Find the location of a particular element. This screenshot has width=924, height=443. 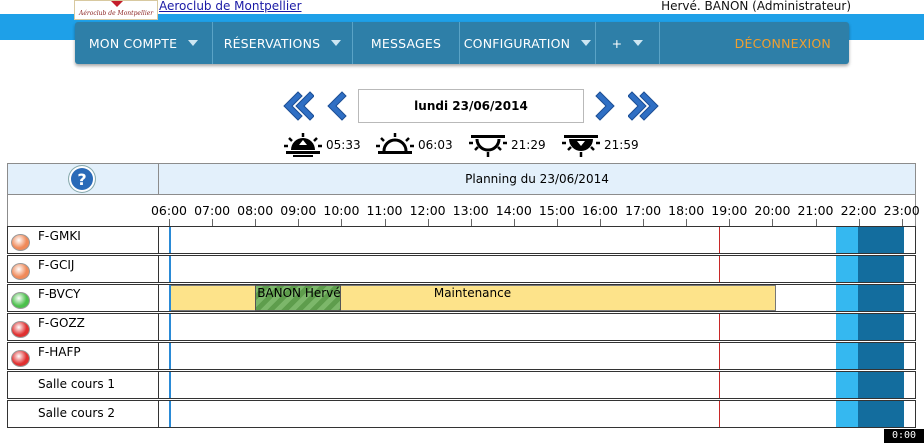

nav-item-5: + is located at coordinates (628, 43).